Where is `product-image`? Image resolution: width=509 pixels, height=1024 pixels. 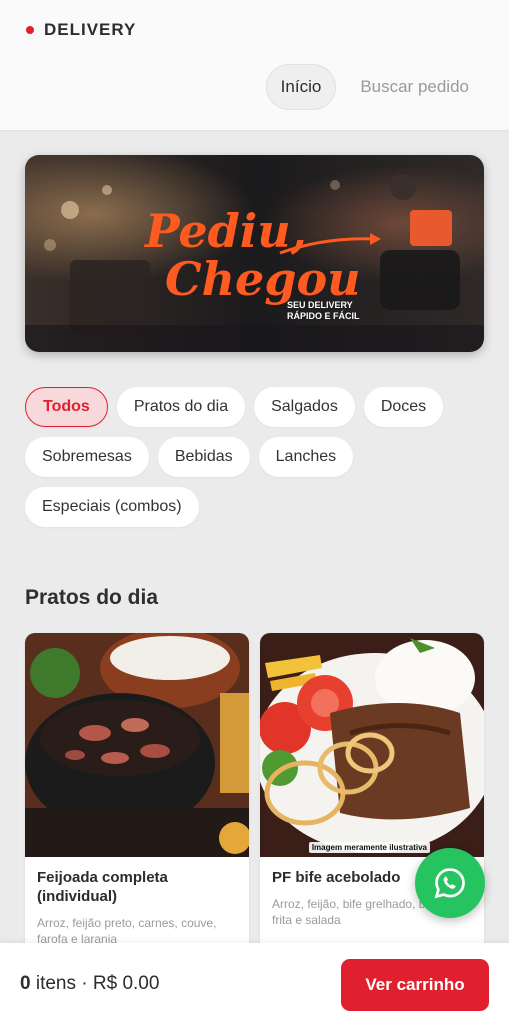
product-image is located at coordinates (137, 745).